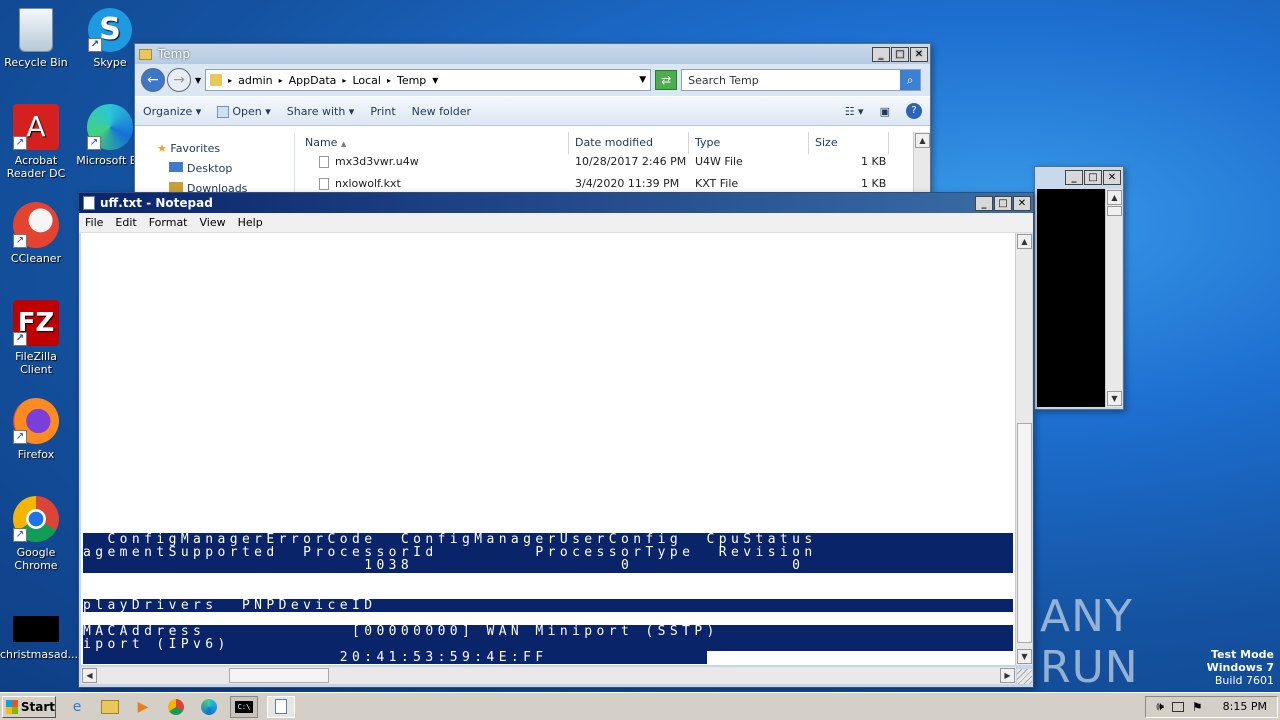  I want to click on filezilla-icon: FZ ↗ FileZilla Client, so click(36, 338).